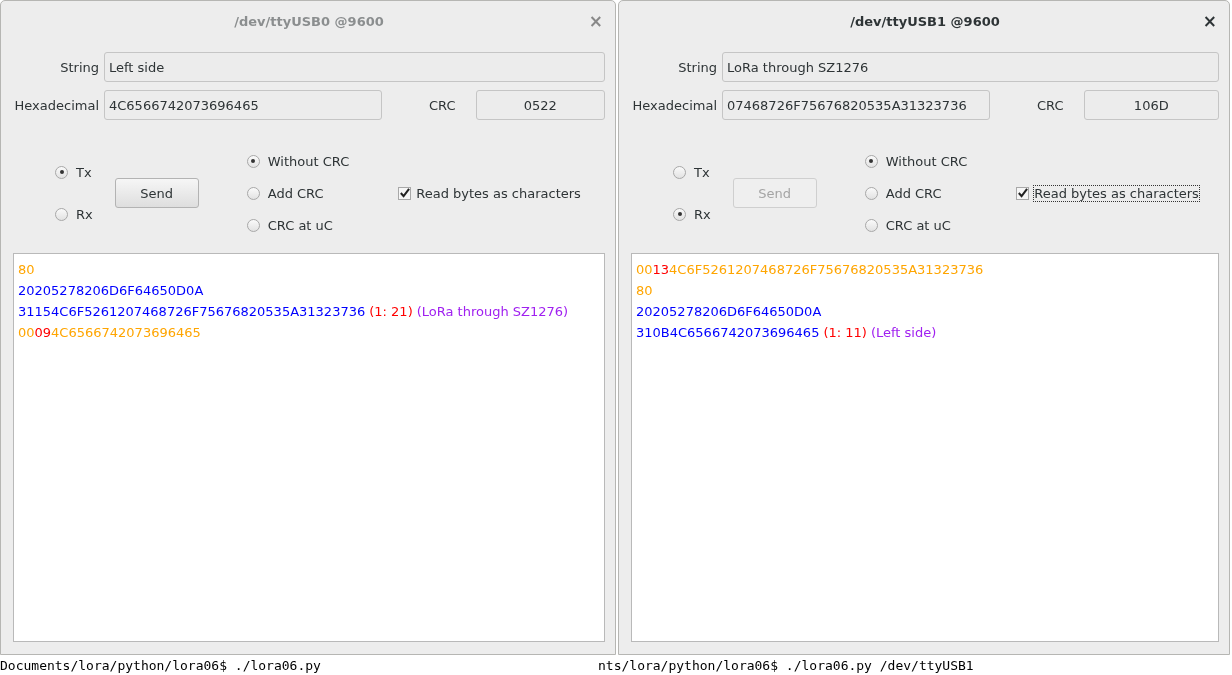 This screenshot has height=675, width=1232. What do you see at coordinates (925, 21) in the screenshot?
I see `window-title: /dev/ttyUSB1 @9600` at bounding box center [925, 21].